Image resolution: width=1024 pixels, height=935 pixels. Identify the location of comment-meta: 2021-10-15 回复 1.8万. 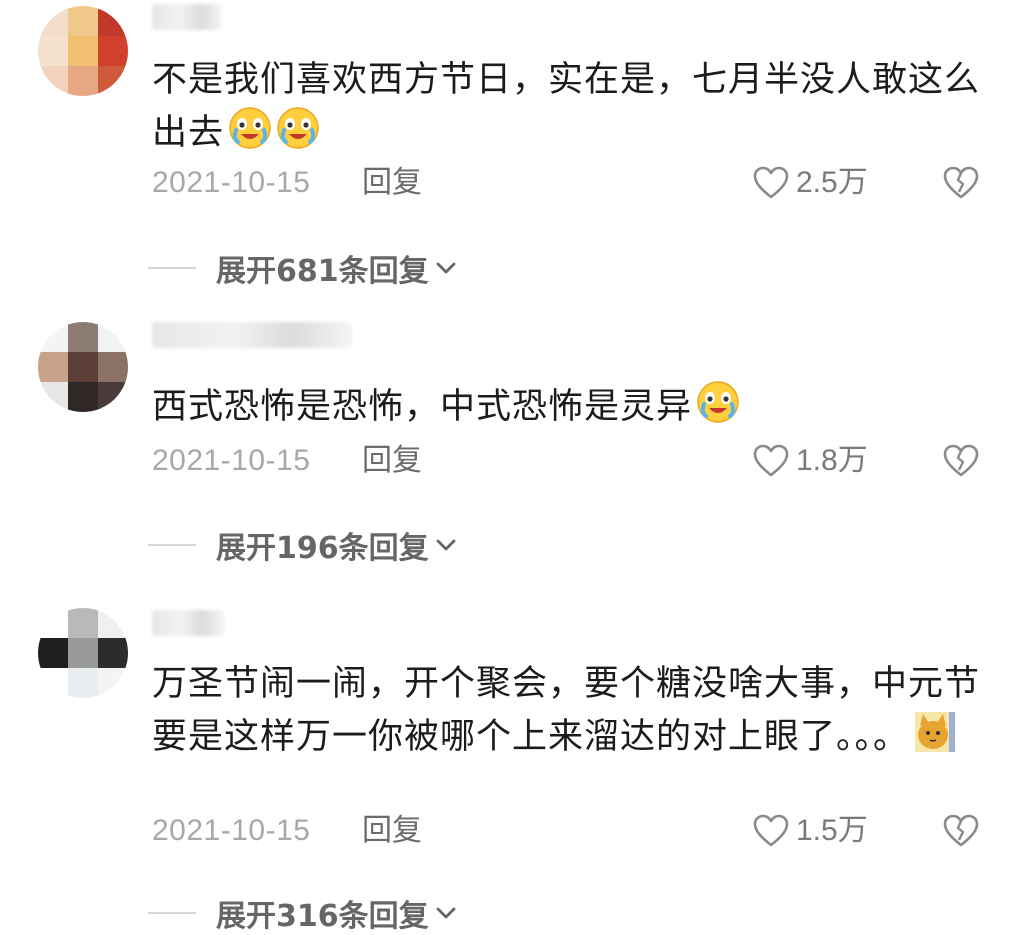
(568, 461).